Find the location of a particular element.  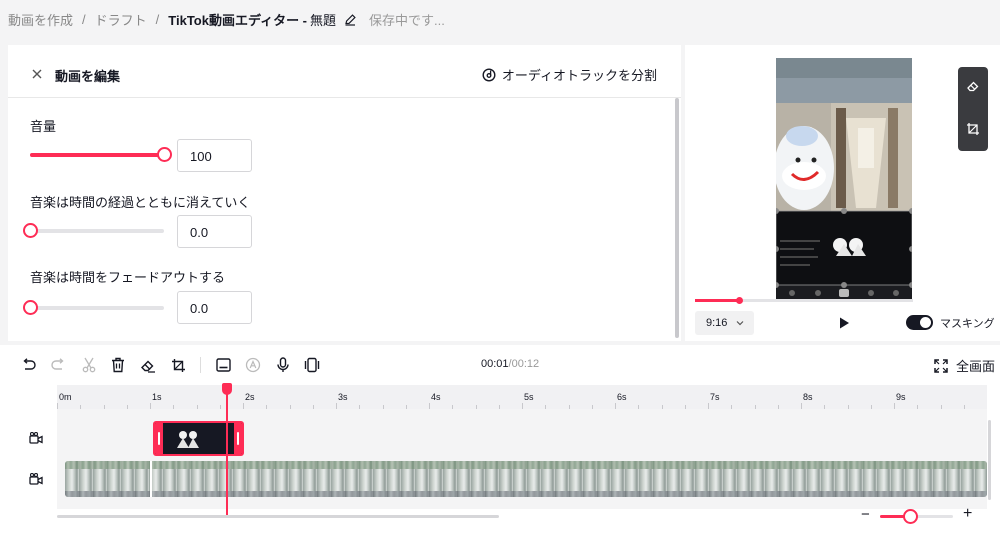

frame-icon is located at coordinates (312, 365).